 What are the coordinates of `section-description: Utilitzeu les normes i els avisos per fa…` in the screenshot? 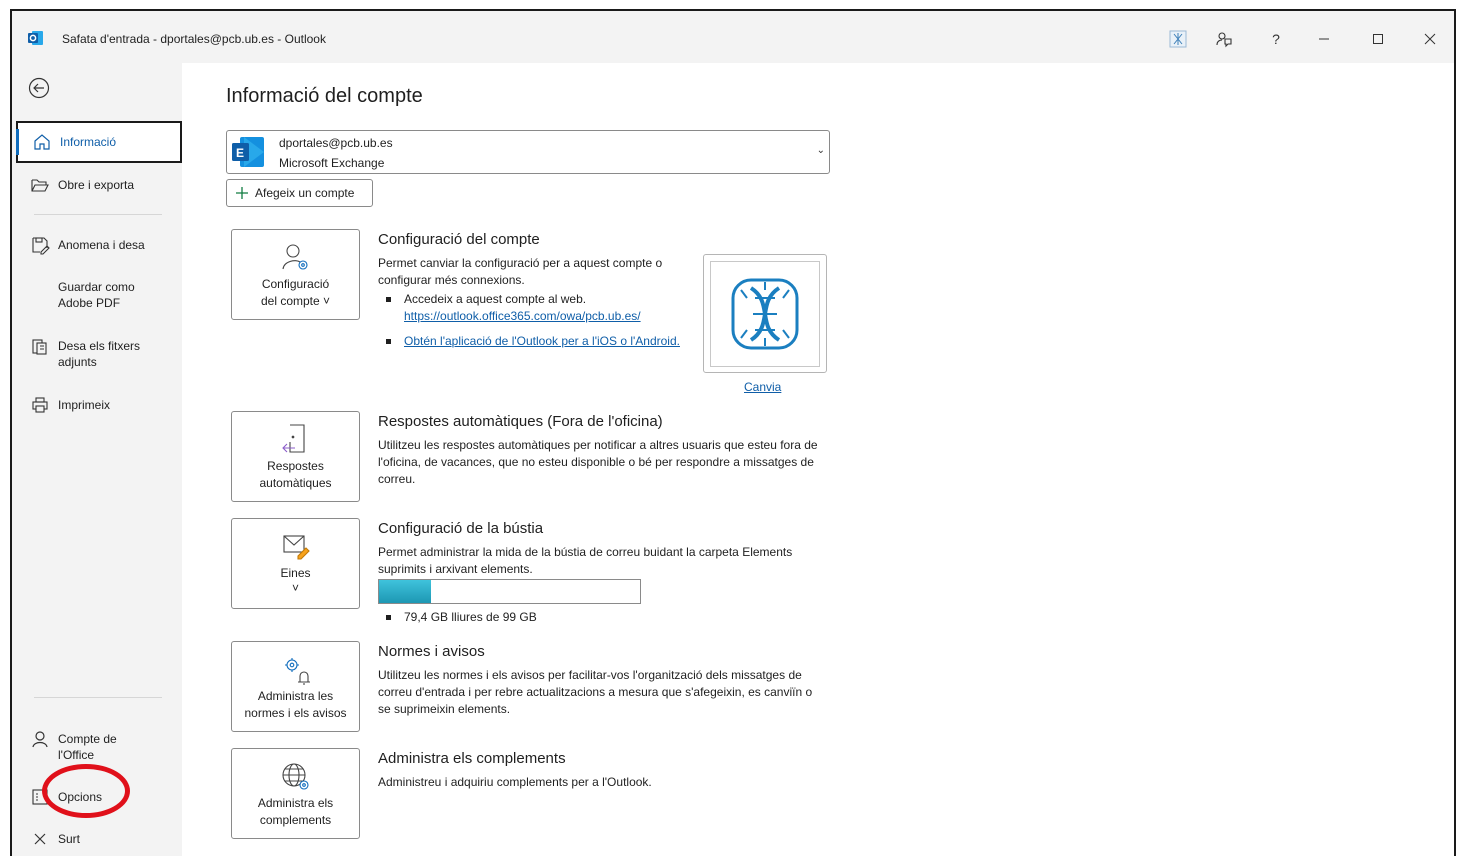 It's located at (595, 692).